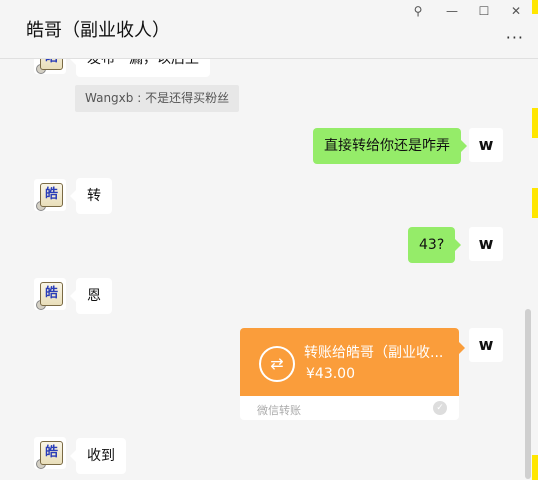 This screenshot has width=538, height=480. Describe the element at coordinates (418, 11) in the screenshot. I see `pin-icon: ⚲` at that location.